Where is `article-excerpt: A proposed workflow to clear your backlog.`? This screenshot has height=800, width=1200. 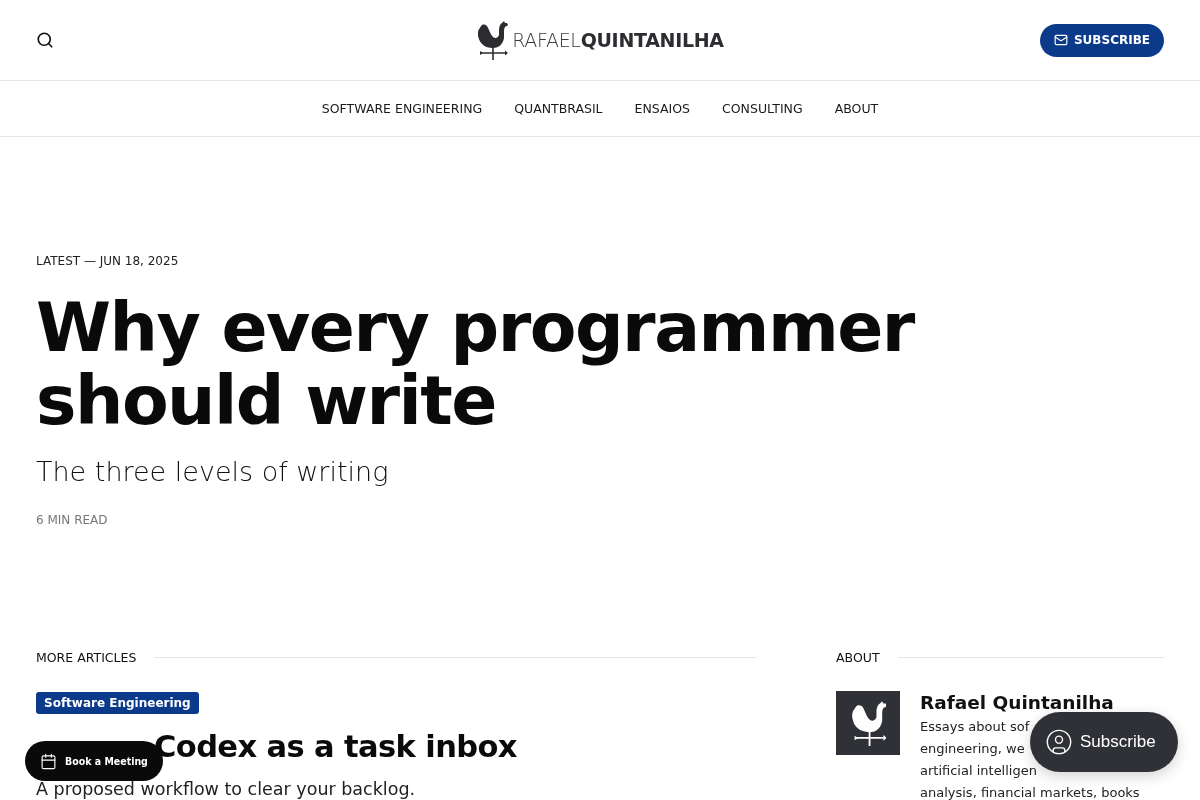 article-excerpt: A proposed workflow to clear your backlog. is located at coordinates (226, 789).